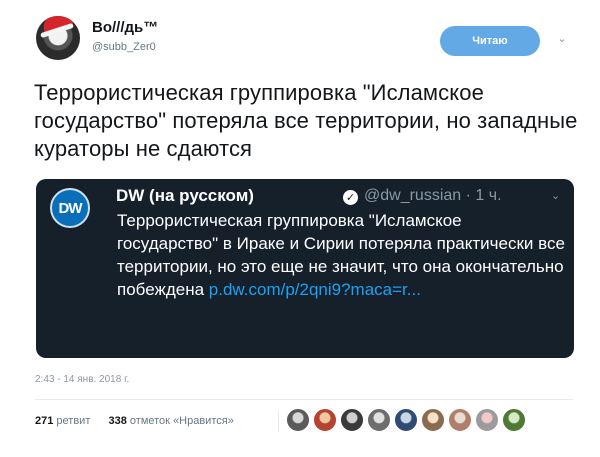  Describe the element at coordinates (58, 38) in the screenshot. I see `author-avatar` at that location.